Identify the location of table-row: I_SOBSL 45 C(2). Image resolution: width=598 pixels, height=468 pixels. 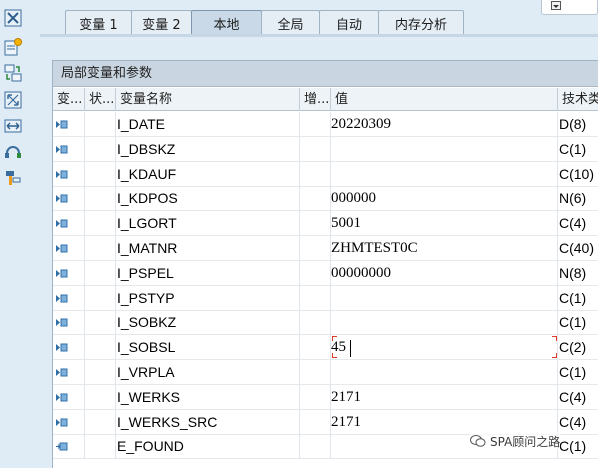
(325, 348).